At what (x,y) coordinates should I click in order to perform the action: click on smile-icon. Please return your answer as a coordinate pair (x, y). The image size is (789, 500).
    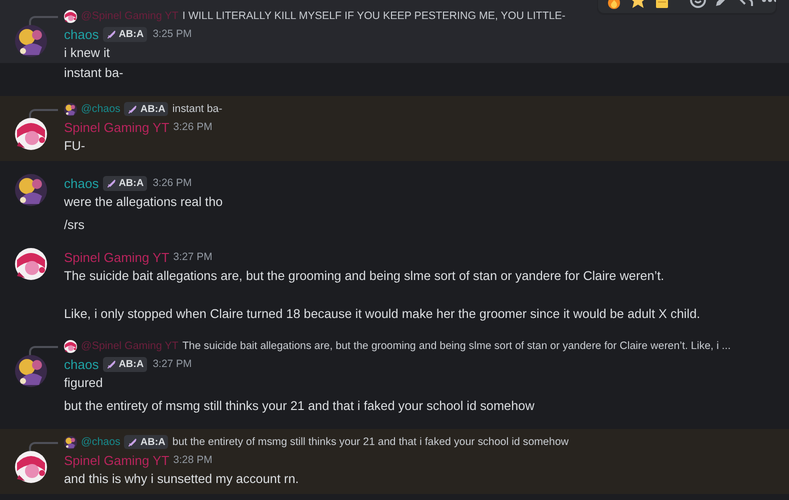
    Looking at the image, I should click on (698, 5).